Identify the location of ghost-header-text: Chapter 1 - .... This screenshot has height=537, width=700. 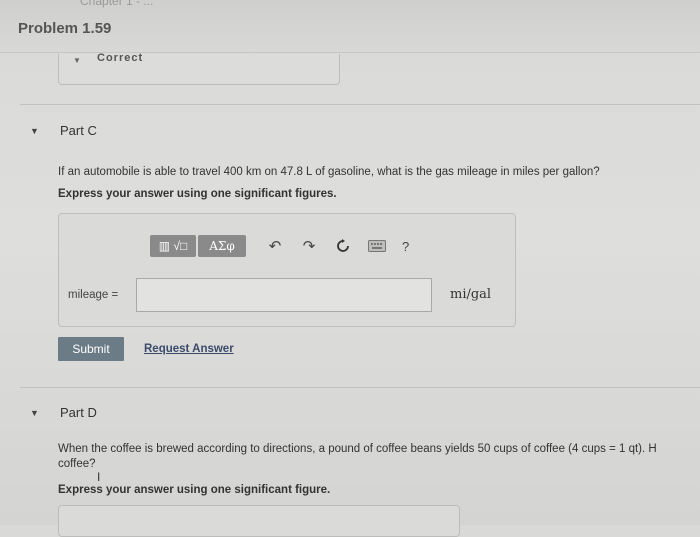
(117, 4).